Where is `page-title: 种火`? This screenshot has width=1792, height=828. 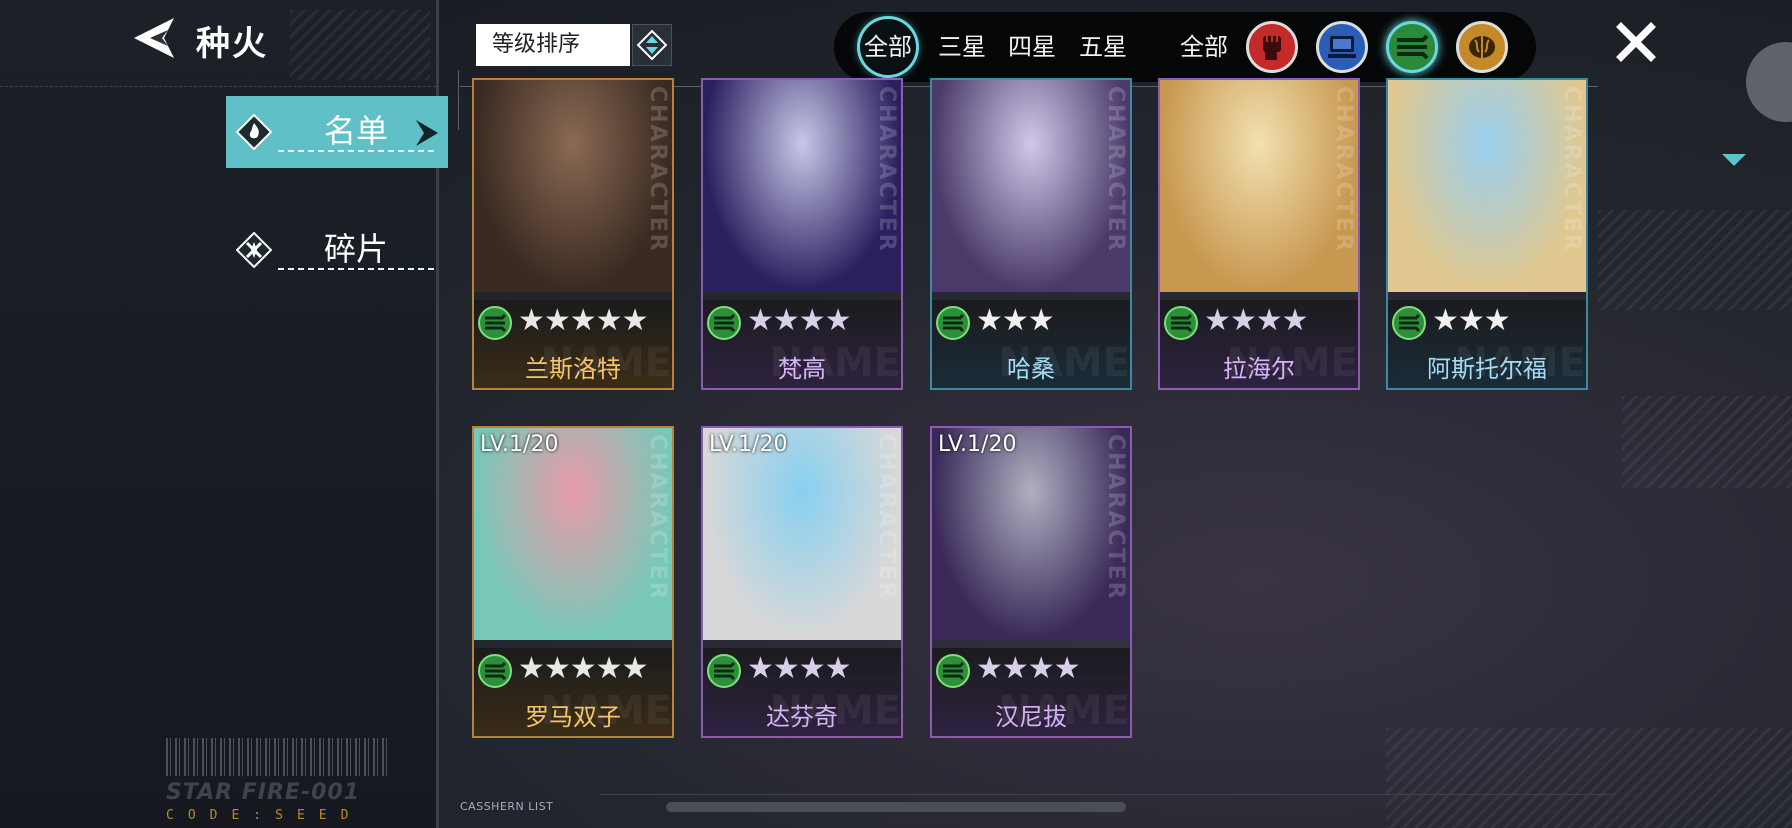 page-title: 种火 is located at coordinates (232, 44).